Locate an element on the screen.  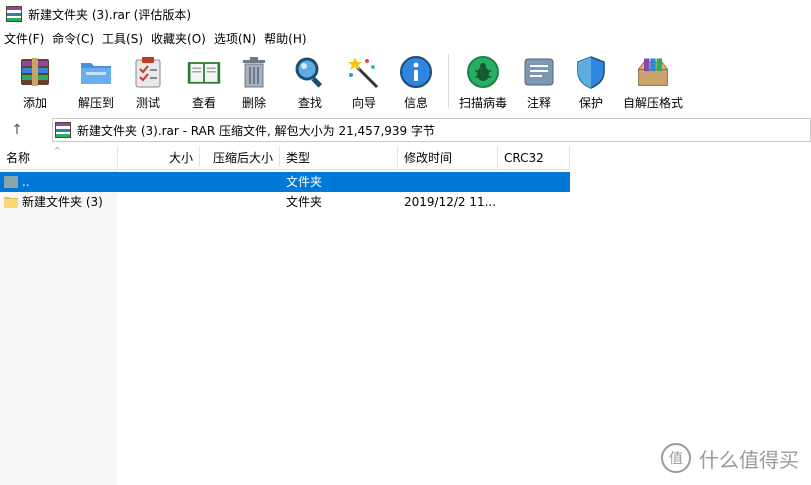
row-name: .. is located at coordinates (26, 182).